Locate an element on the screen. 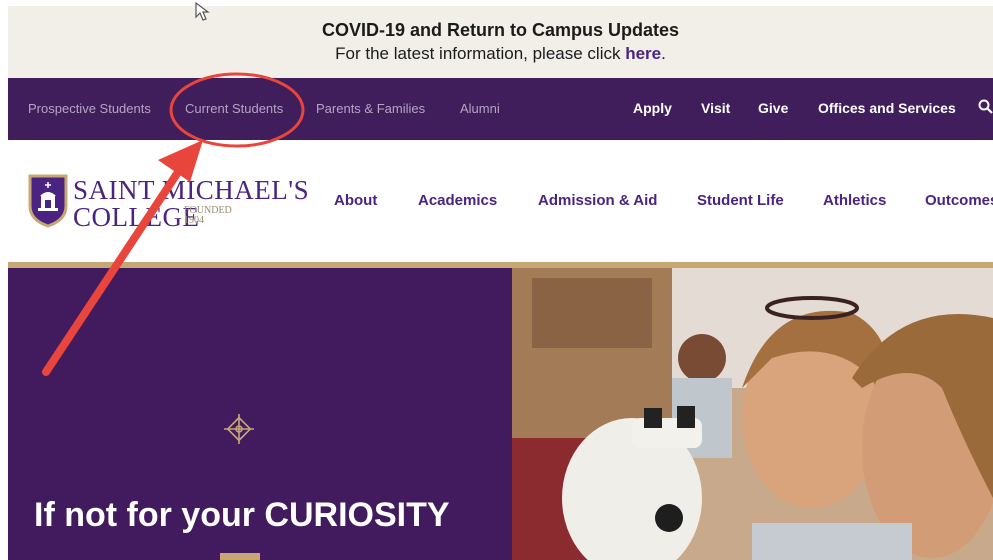  annotation-overlay is located at coordinates (173, 224).